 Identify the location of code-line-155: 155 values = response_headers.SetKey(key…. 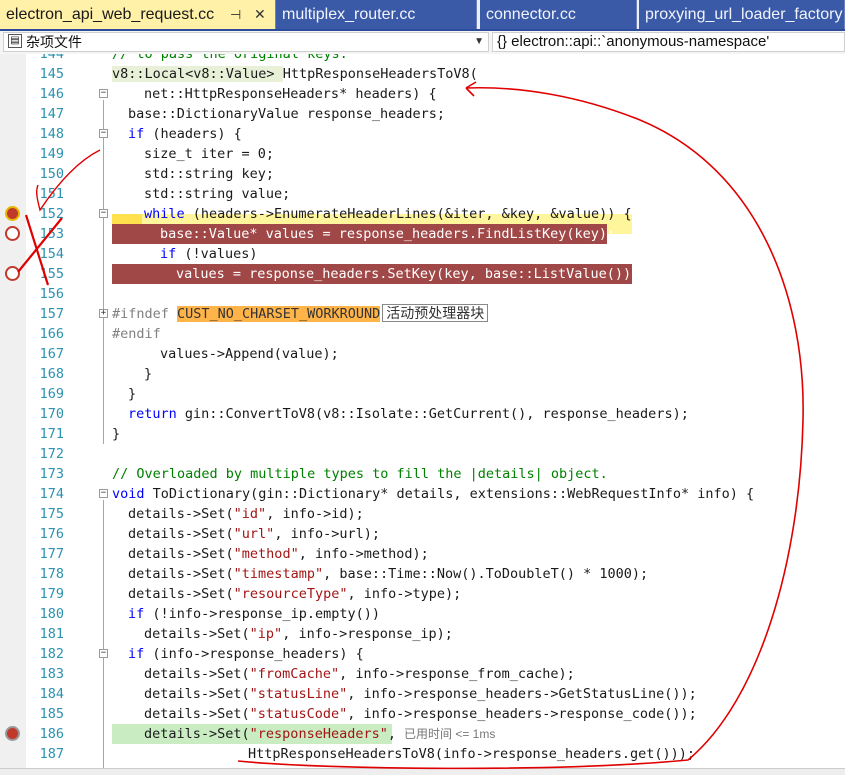
(422, 274).